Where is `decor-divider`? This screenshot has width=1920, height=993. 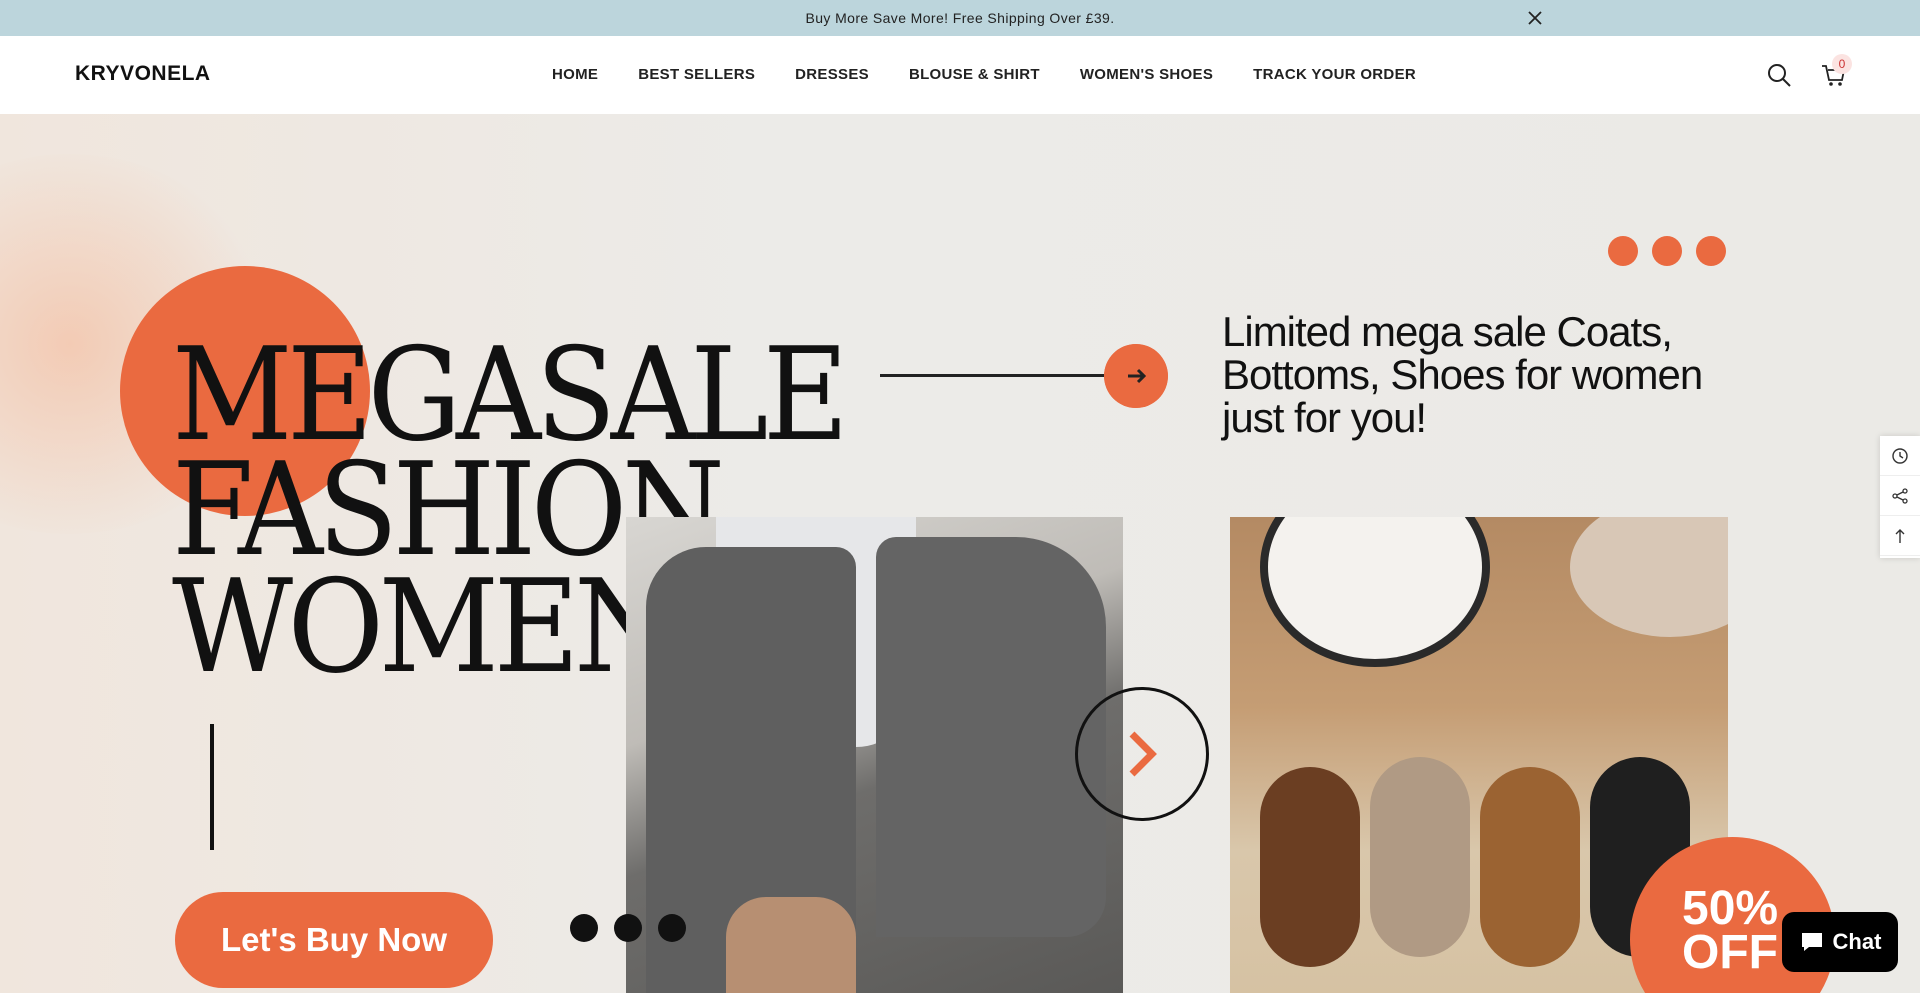 decor-divider is located at coordinates (212, 787).